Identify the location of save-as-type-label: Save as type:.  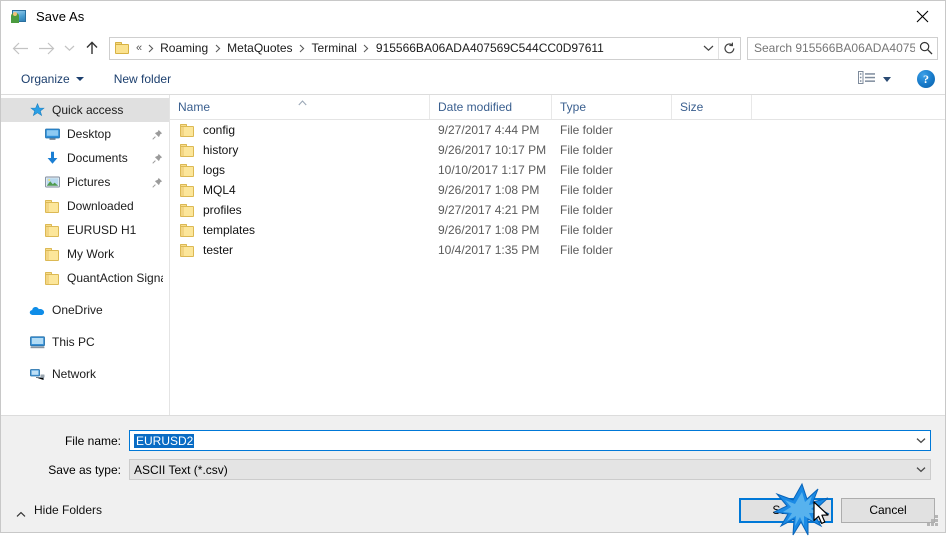
(84, 469).